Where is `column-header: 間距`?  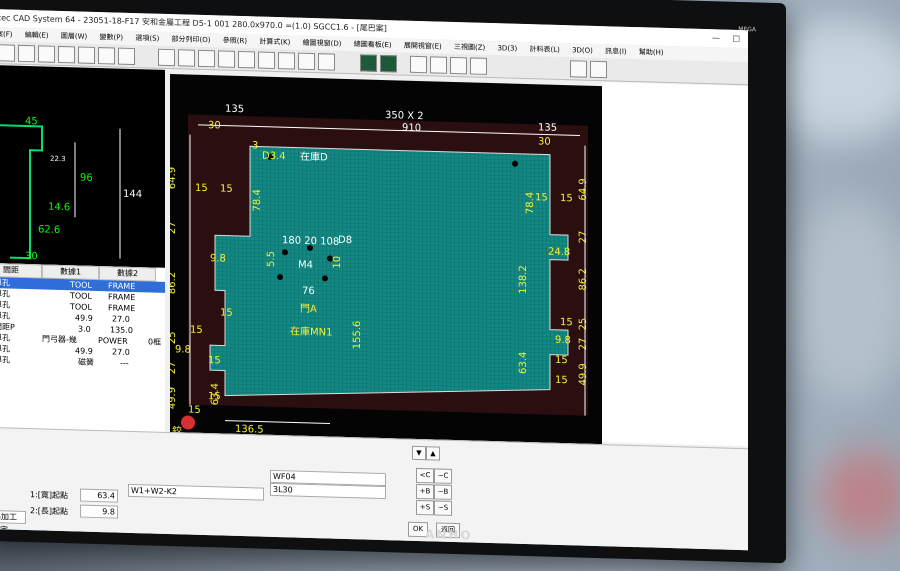
column-header: 間距 is located at coordinates (21, 270).